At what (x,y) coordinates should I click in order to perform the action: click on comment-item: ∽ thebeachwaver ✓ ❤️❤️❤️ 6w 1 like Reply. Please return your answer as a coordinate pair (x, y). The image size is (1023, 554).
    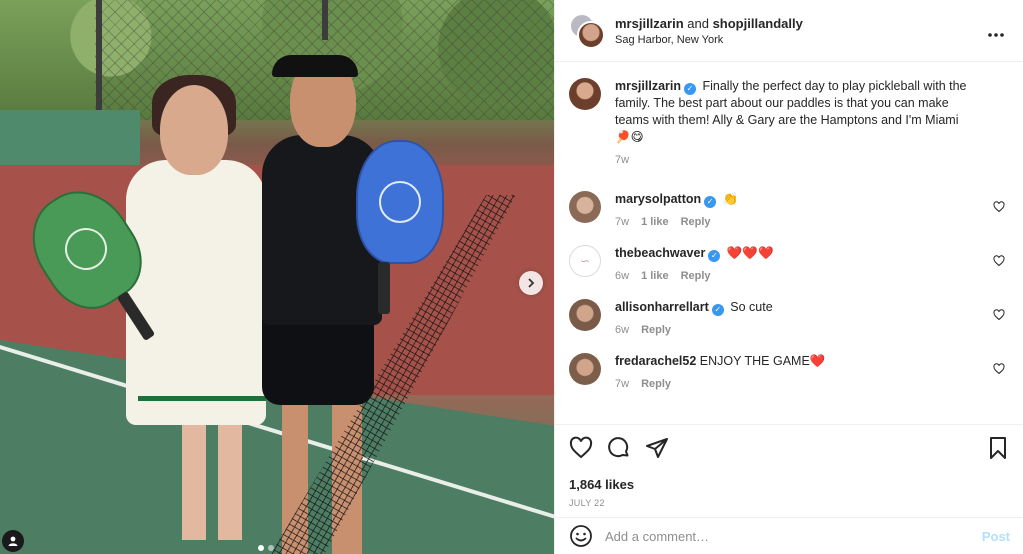
    Looking at the image, I should click on (789, 265).